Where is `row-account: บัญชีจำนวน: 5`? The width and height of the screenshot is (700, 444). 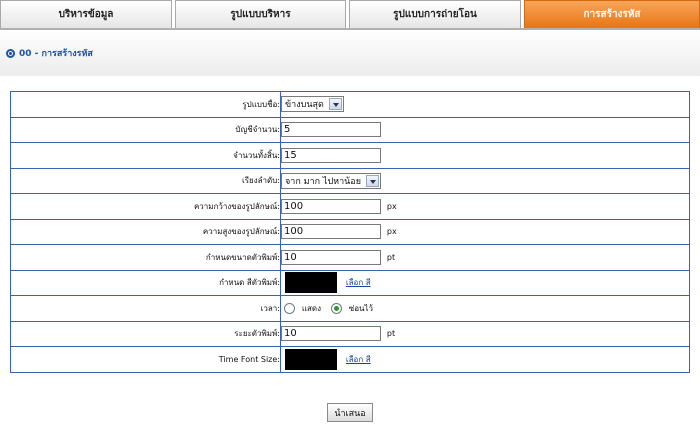 row-account: บัญชีจำนวน: 5 is located at coordinates (350, 129).